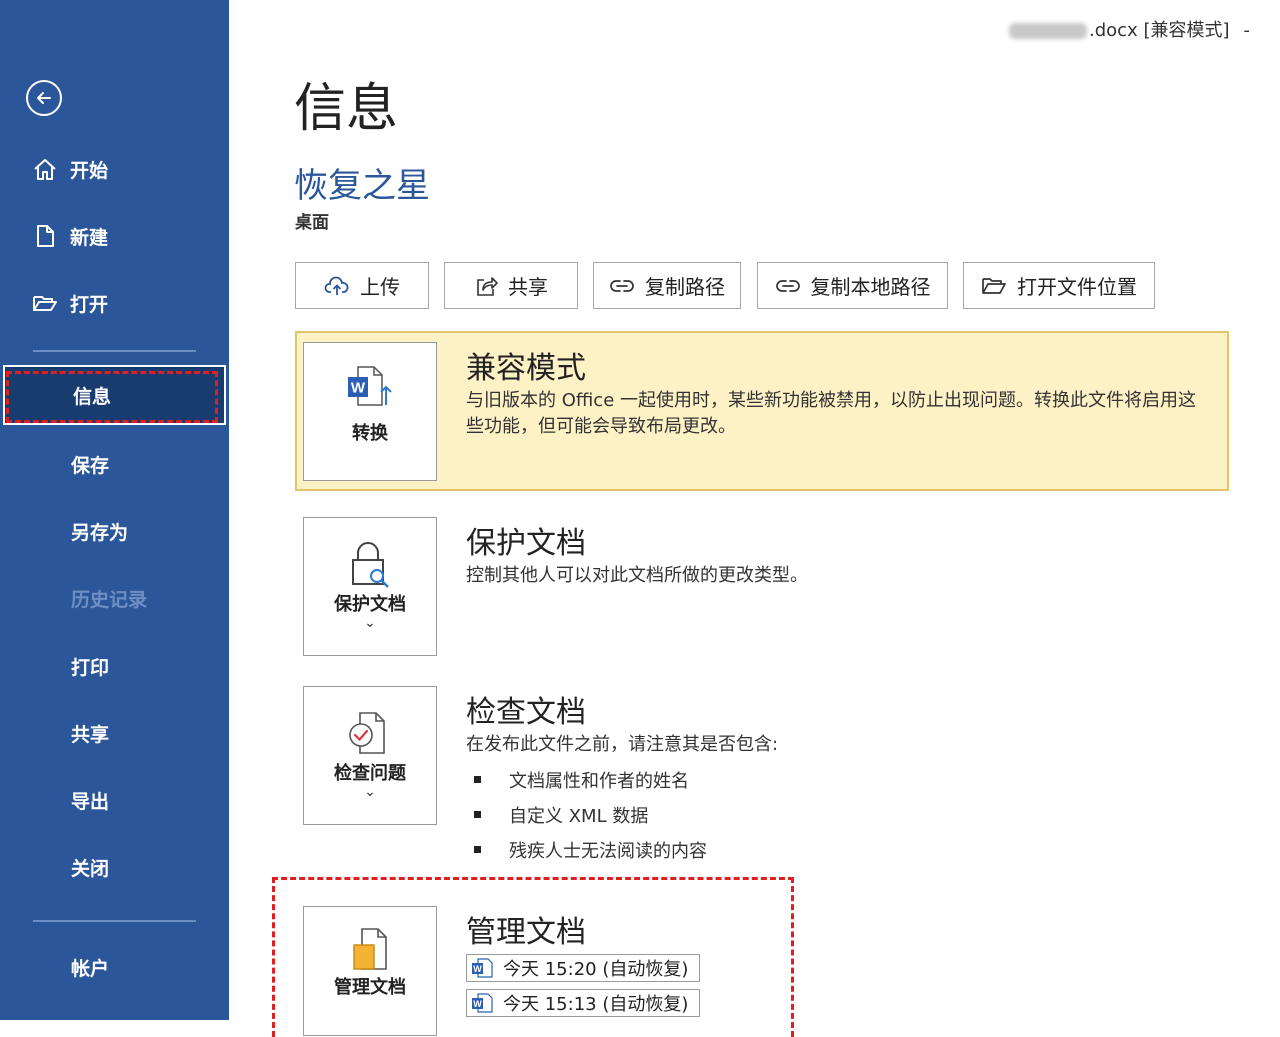 The width and height of the screenshot is (1280, 1037). Describe the element at coordinates (526, 712) in the screenshot. I see `inspect-title: 检查文档` at that location.